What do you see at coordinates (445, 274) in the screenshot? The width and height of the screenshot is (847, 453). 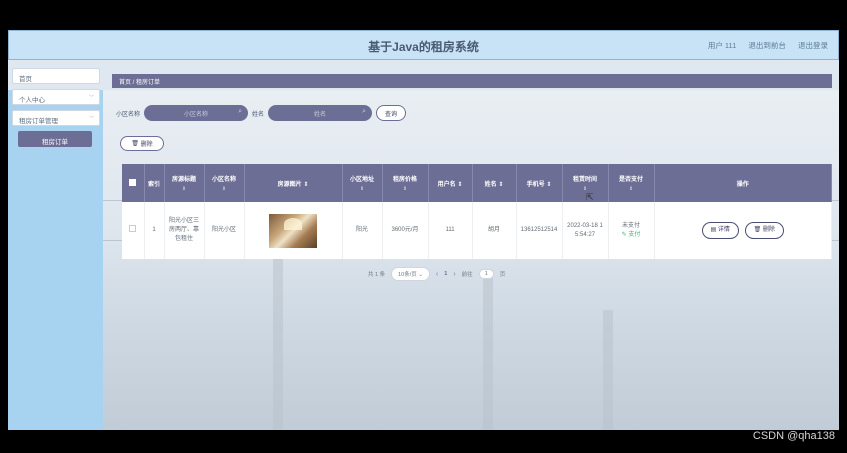 I see `current-page: 1` at bounding box center [445, 274].